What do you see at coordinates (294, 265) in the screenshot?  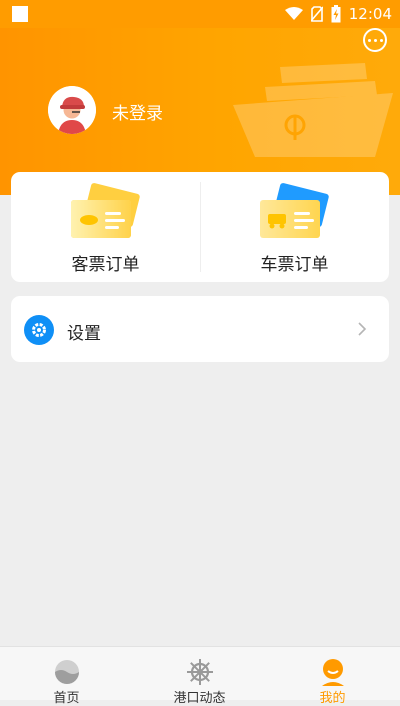 I see `vehicle-ticket-label: 车票订单` at bounding box center [294, 265].